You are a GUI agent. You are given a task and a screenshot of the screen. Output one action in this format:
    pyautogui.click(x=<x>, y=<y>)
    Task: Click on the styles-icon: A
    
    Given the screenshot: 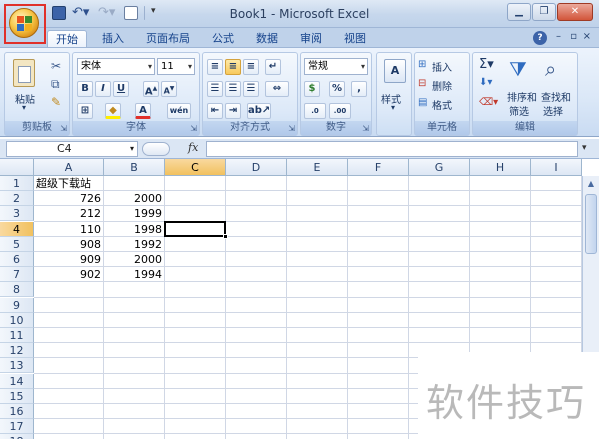 What is the action you would take?
    pyautogui.click(x=395, y=71)
    